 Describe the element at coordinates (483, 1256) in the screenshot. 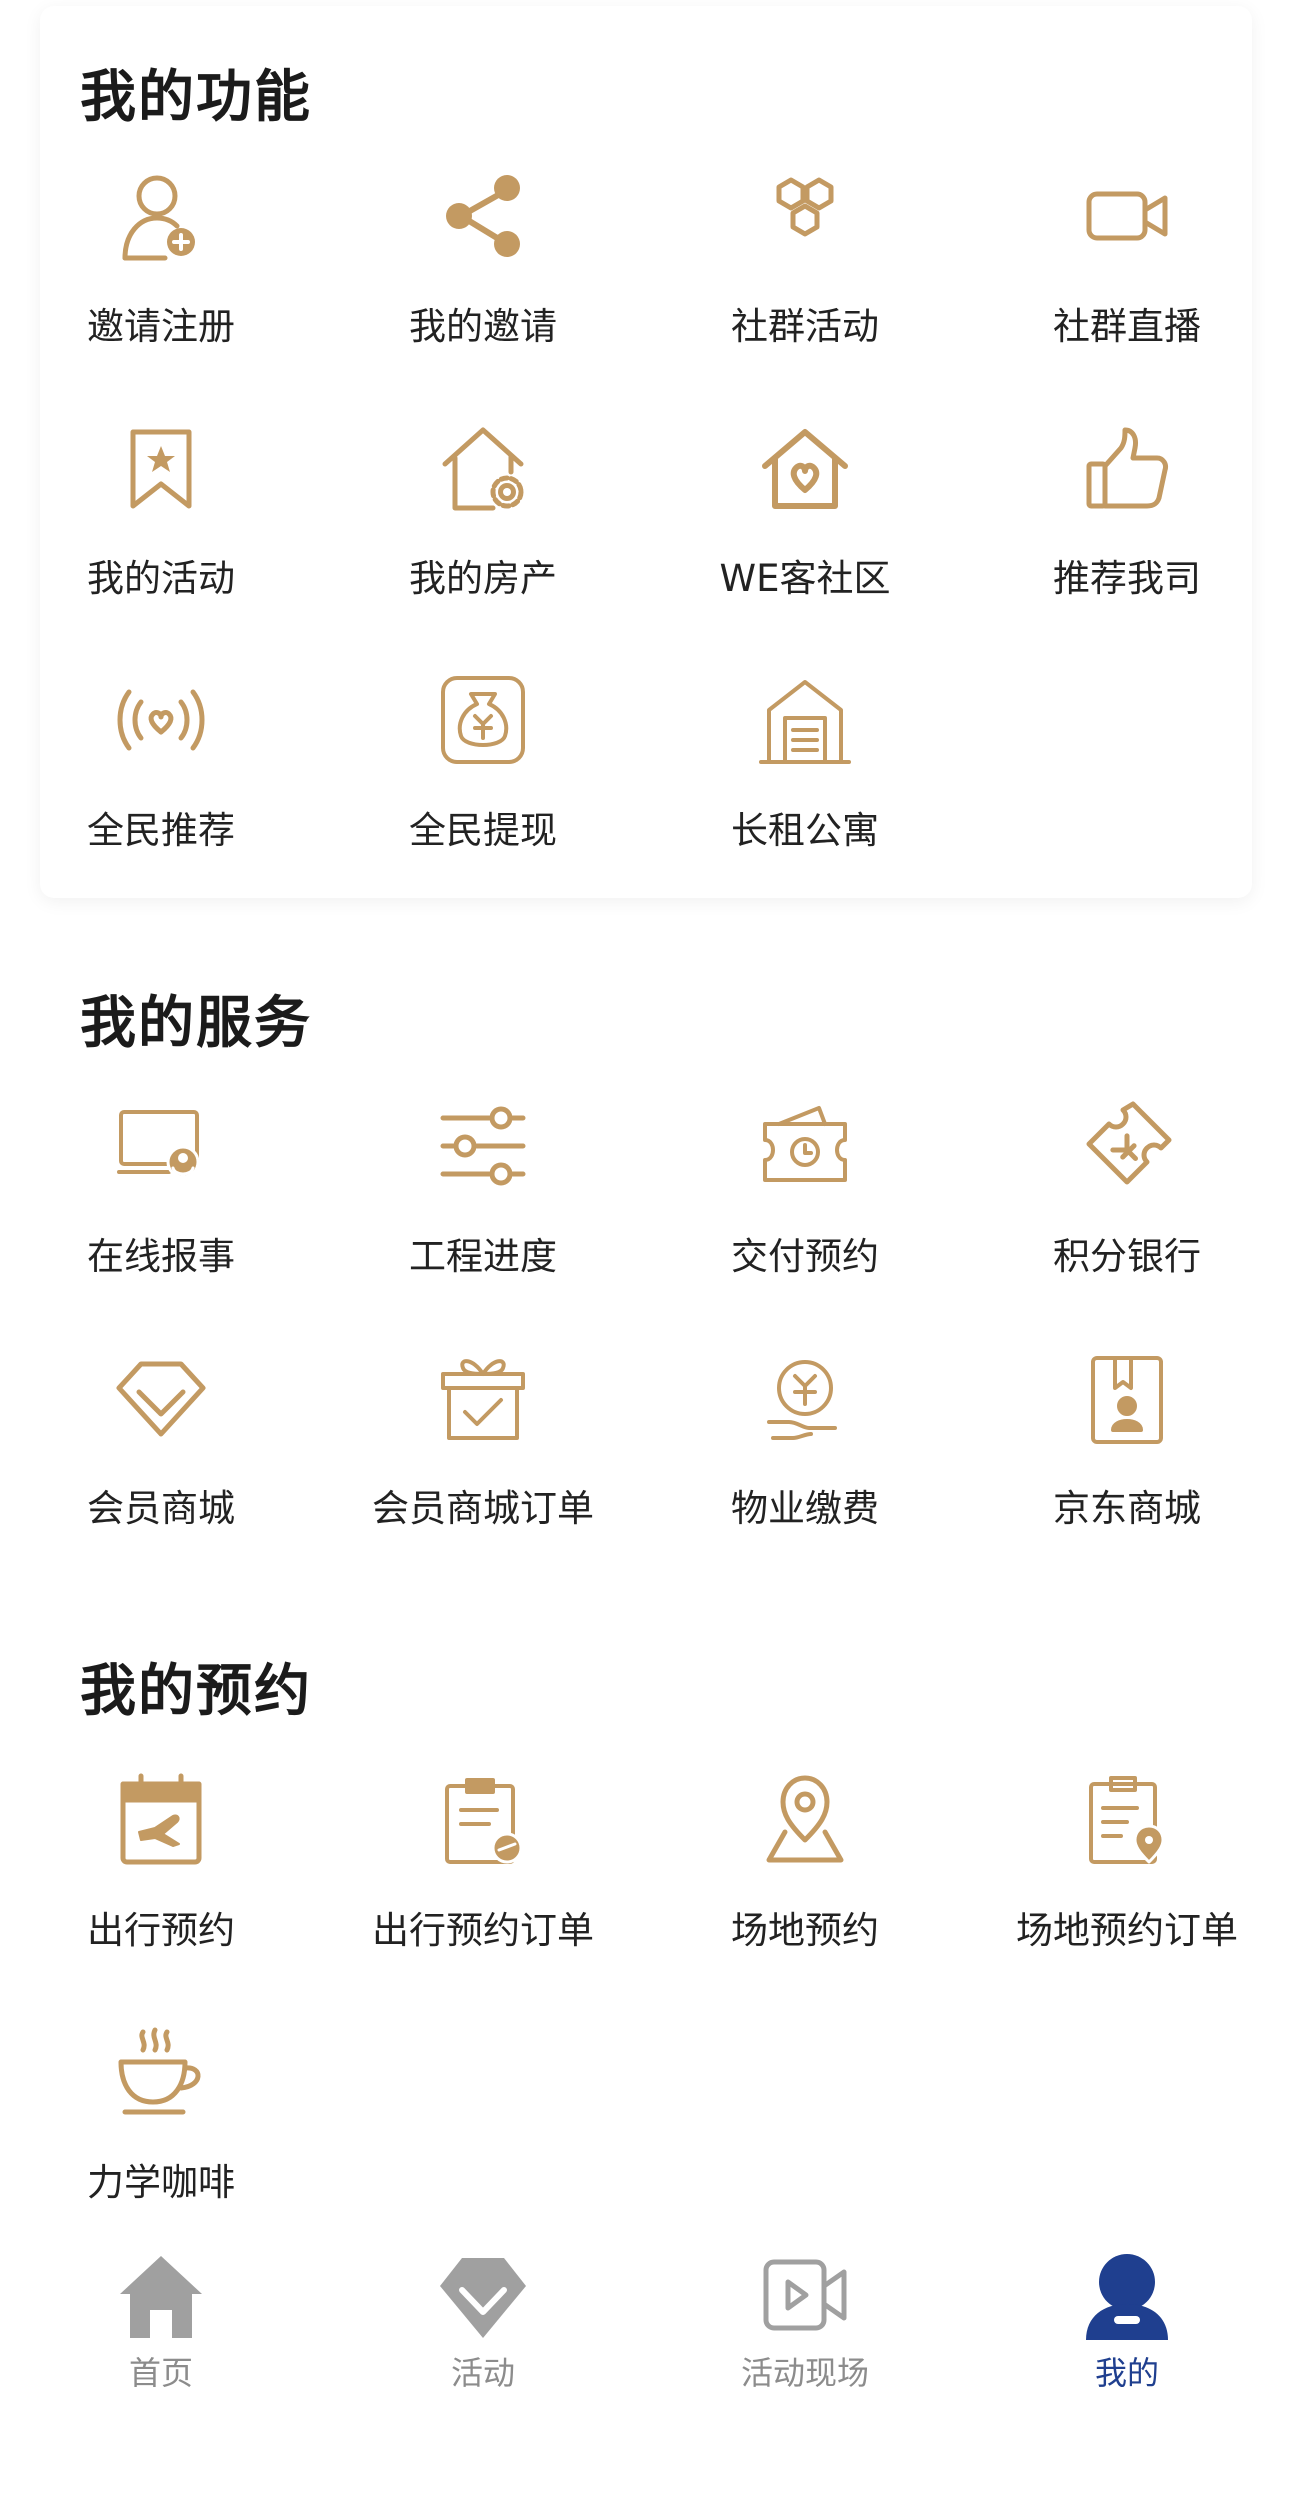

I see `service-item-label: 工程进度` at that location.